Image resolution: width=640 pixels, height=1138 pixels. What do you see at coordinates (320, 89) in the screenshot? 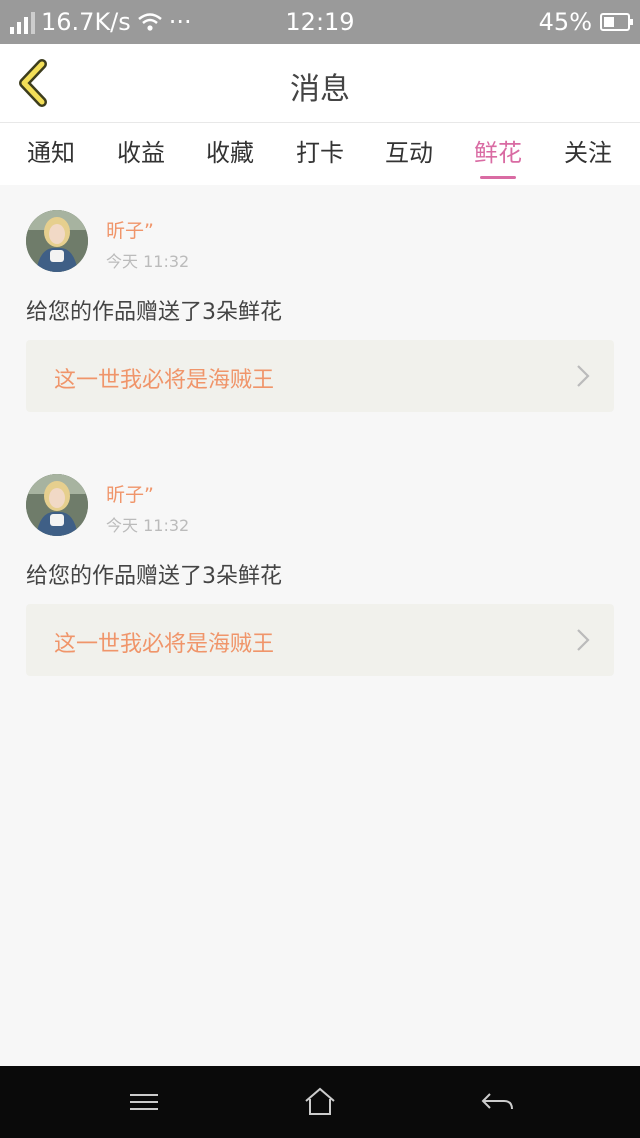
I see `page-title: 消息` at bounding box center [320, 89].